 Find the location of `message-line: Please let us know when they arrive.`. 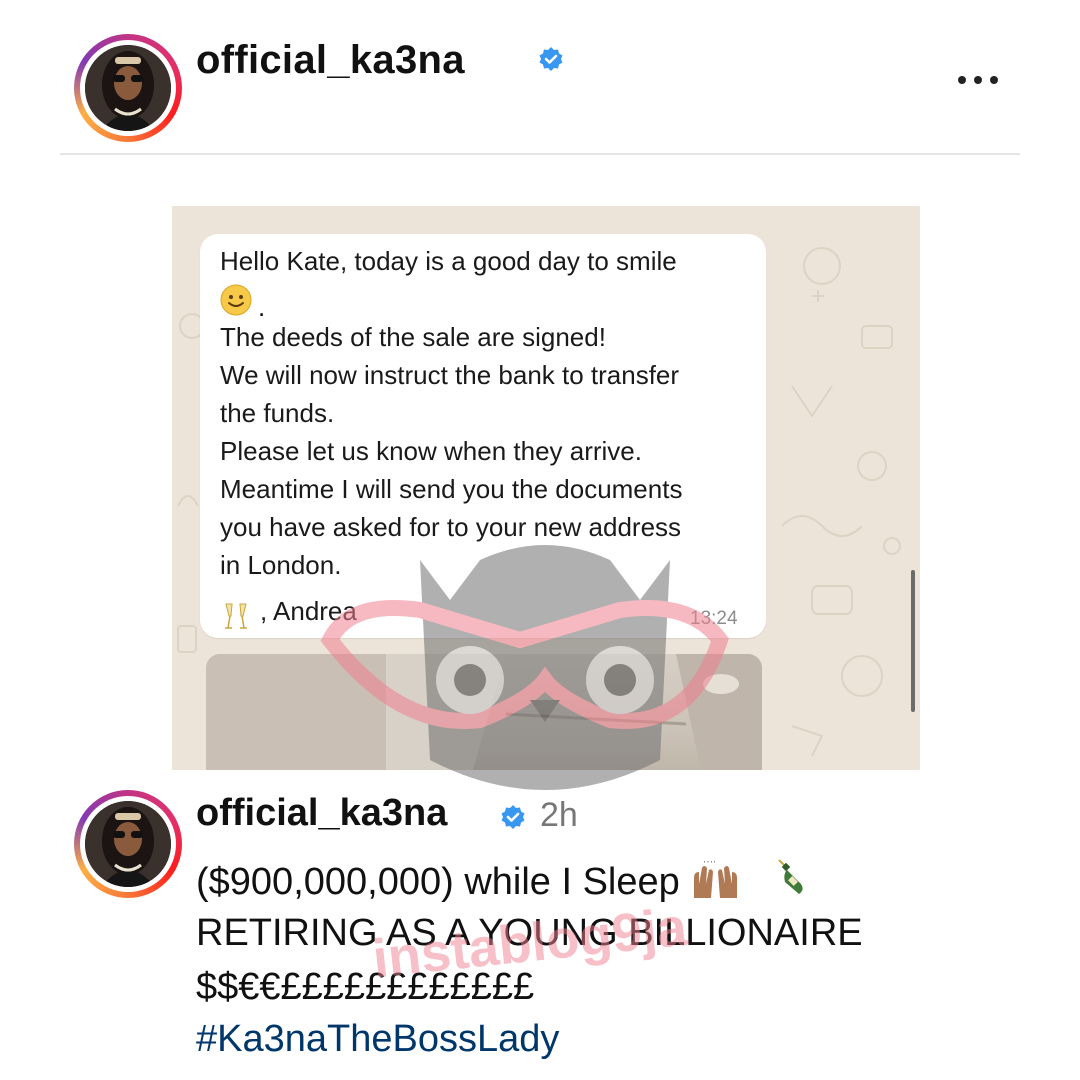

message-line: Please let us know when they arrive. is located at coordinates (431, 451).